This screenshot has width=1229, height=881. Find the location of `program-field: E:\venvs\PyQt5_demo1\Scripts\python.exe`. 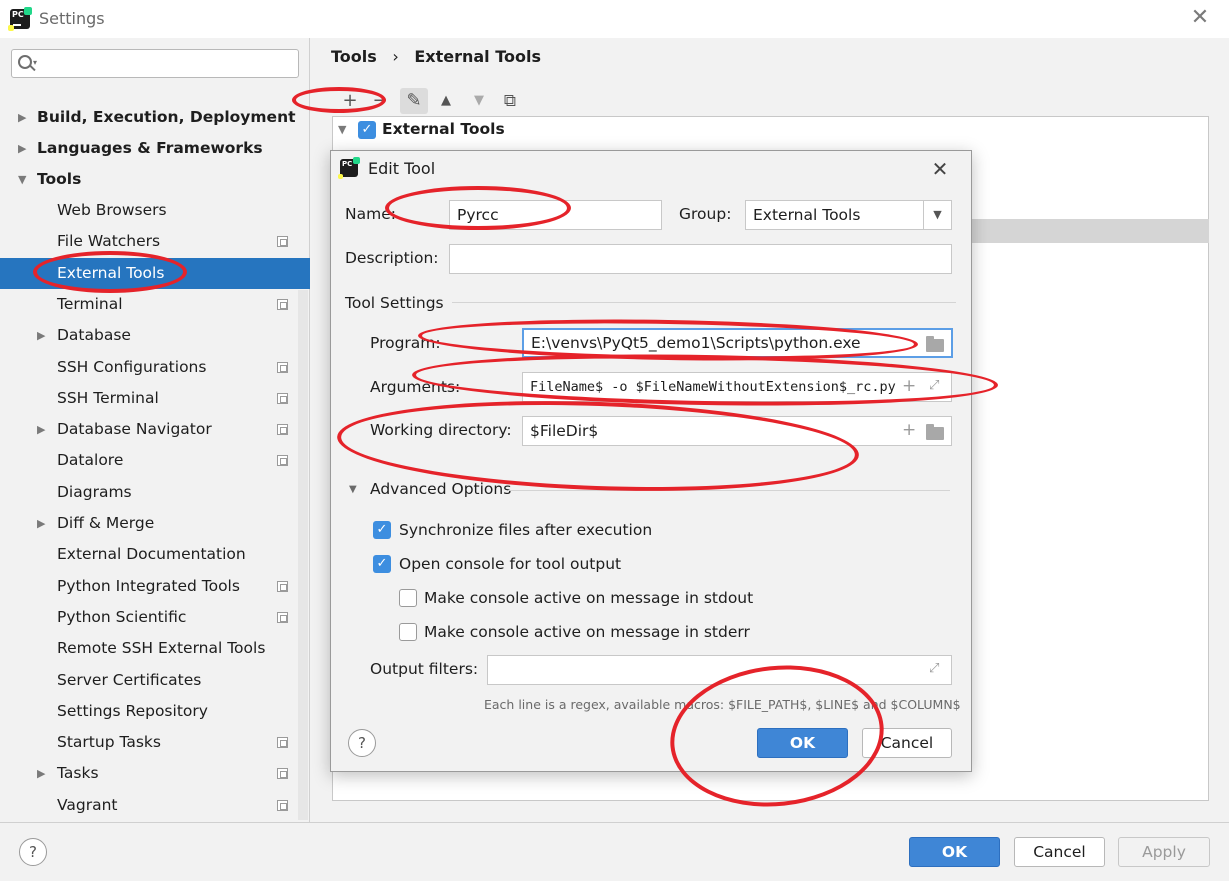

program-field: E:\venvs\PyQt5_demo1\Scripts\python.exe is located at coordinates (737, 343).